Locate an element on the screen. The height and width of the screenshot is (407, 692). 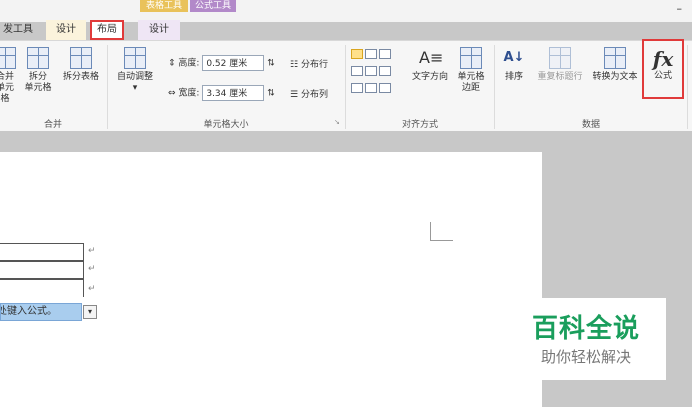
distribute-cols-label: 分布列 is located at coordinates (314, 95).